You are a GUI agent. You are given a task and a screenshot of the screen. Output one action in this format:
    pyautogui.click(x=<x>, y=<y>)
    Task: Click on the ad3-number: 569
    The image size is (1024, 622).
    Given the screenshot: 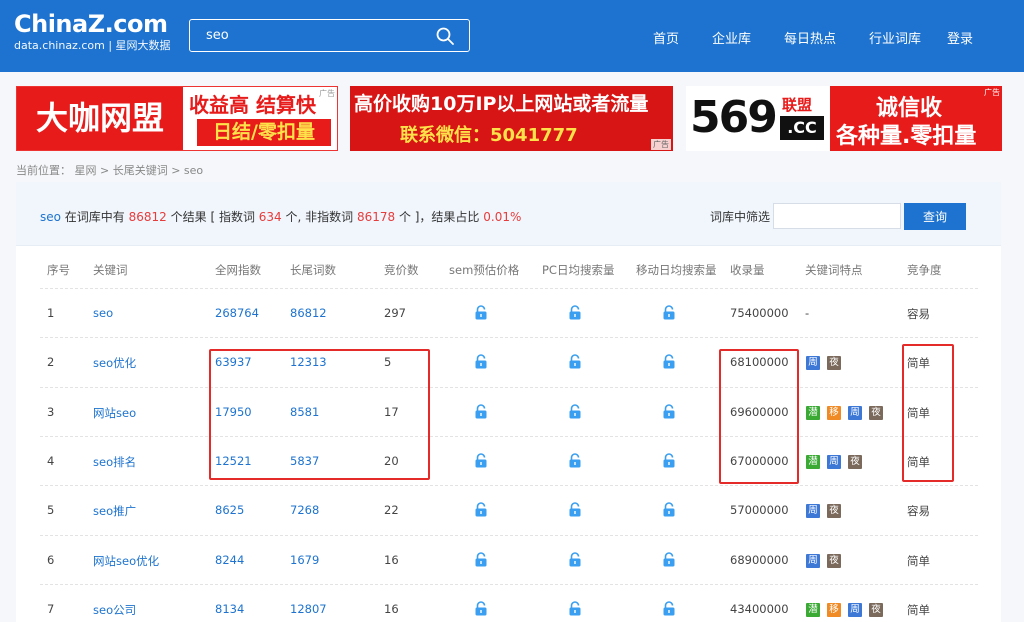 What is the action you would take?
    pyautogui.click(x=734, y=117)
    